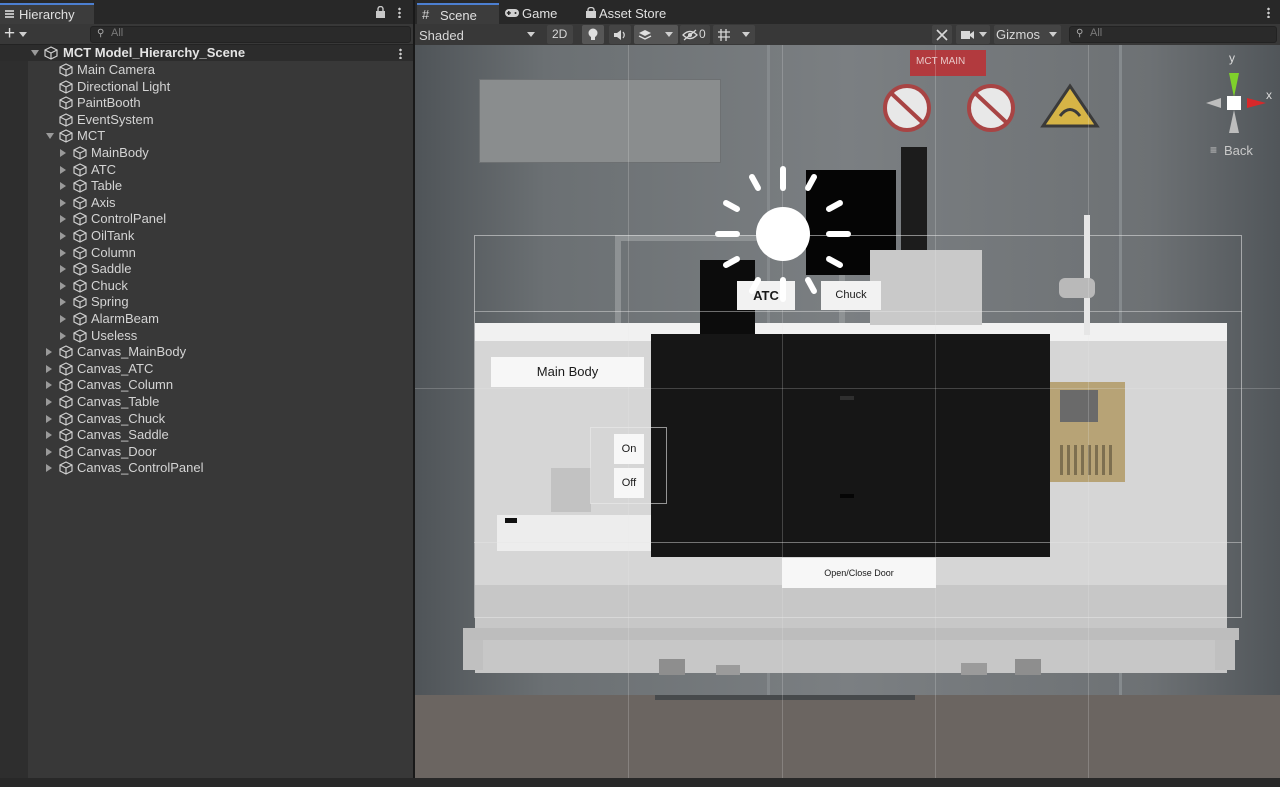  I want to click on warning-sign-text: MCT MAIN, so click(941, 61).